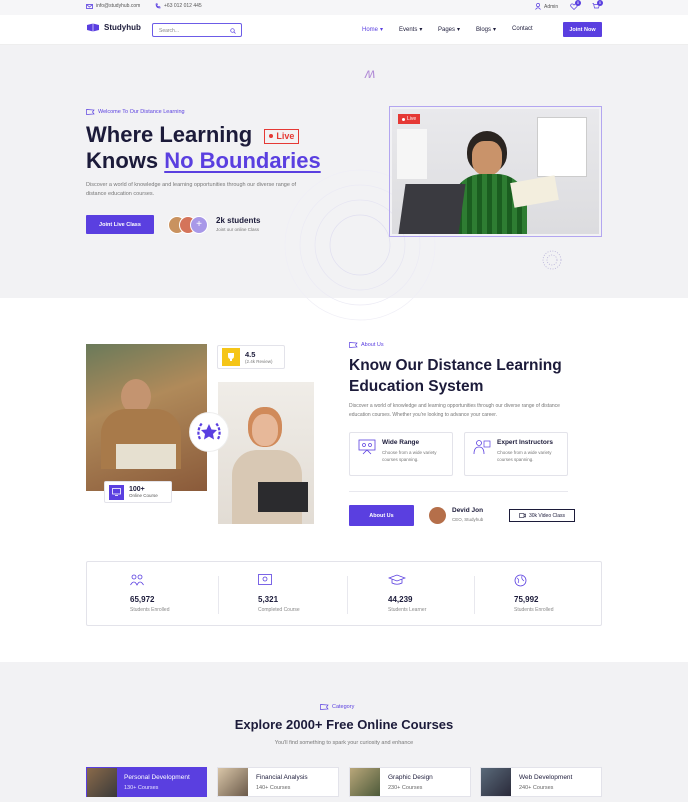 This screenshot has height=802, width=688. Describe the element at coordinates (403, 119) in the screenshot. I see `live-dot-icon` at that location.